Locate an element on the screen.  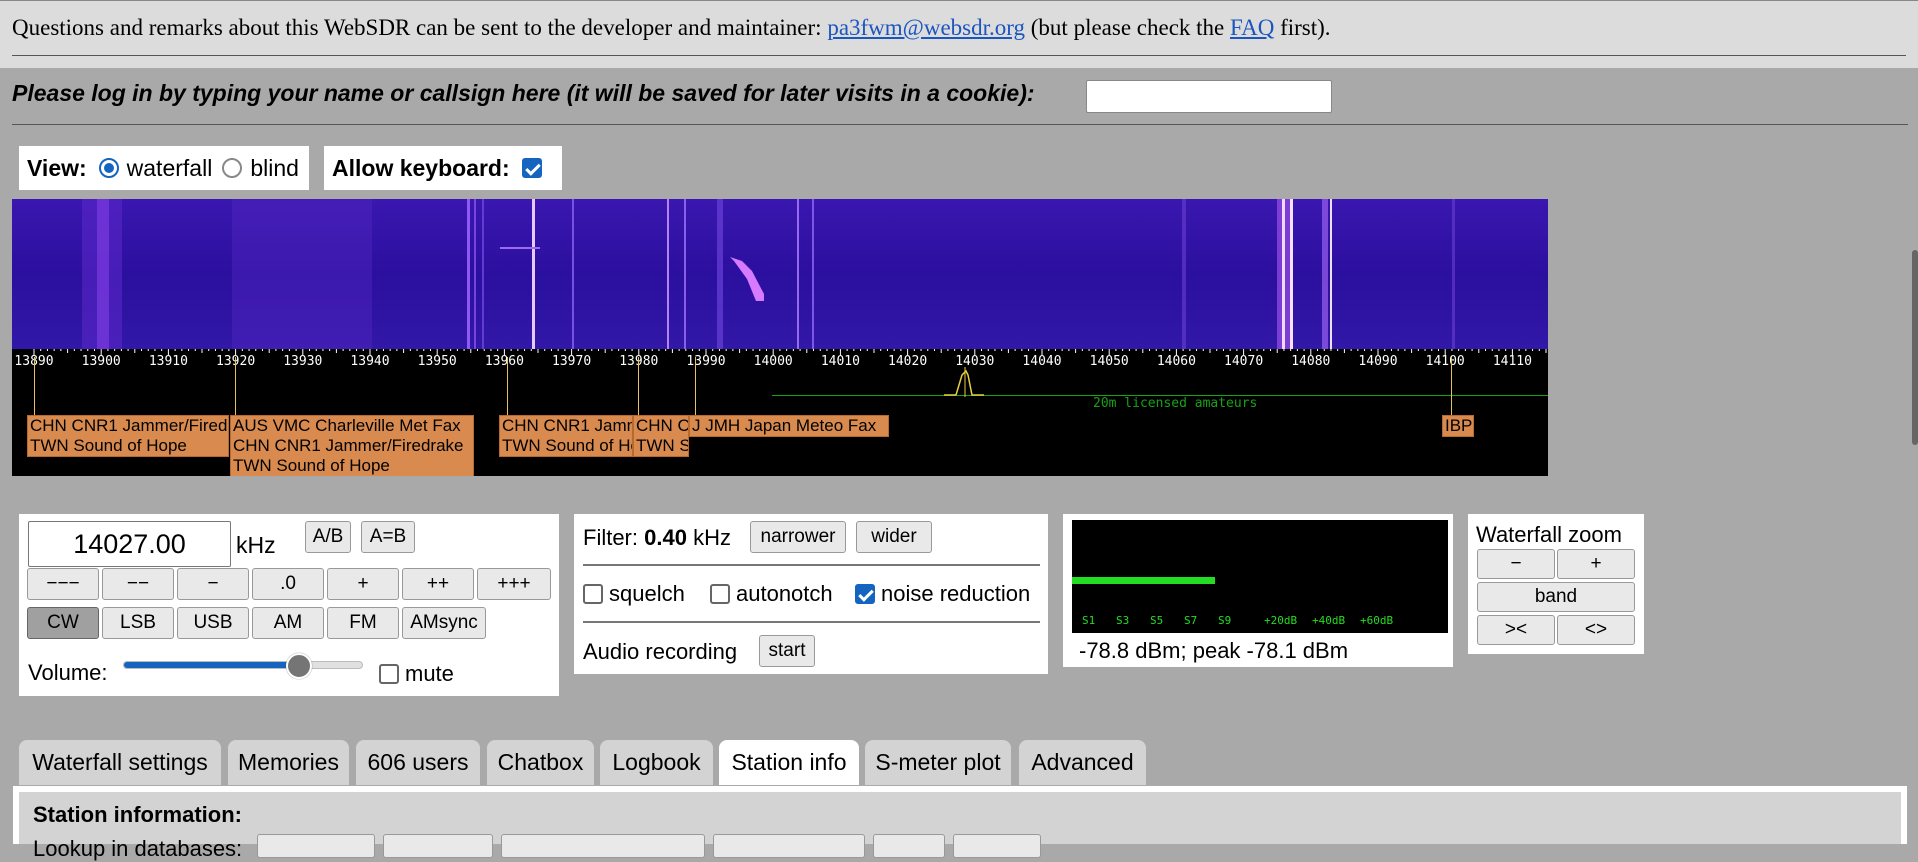
message-middle: (but please check the is located at coordinates (1128, 27).